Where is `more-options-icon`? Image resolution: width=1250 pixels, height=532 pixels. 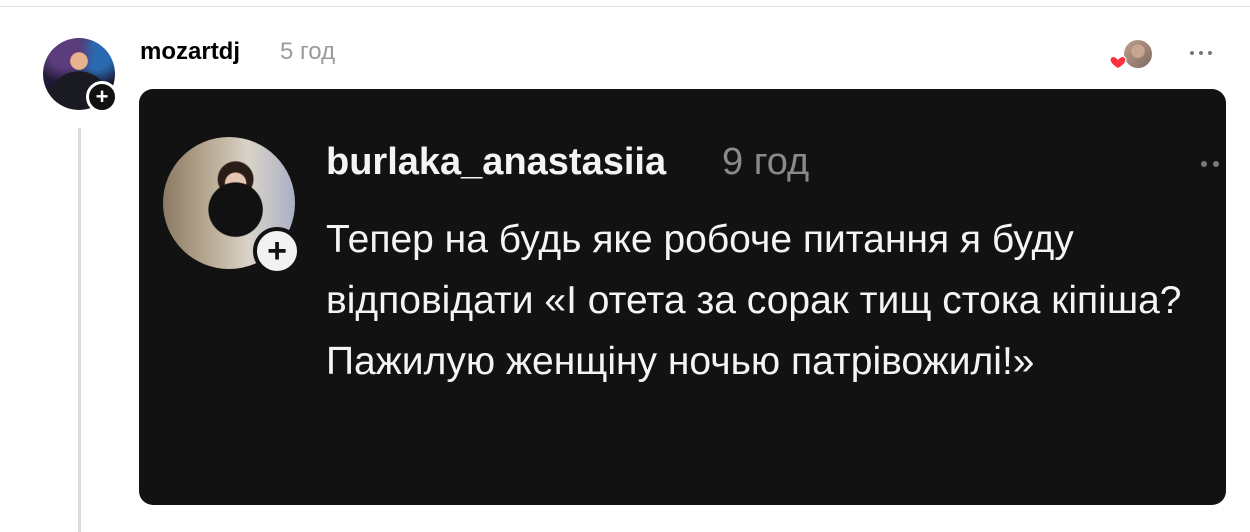
more-options-icon is located at coordinates (1205, 53).